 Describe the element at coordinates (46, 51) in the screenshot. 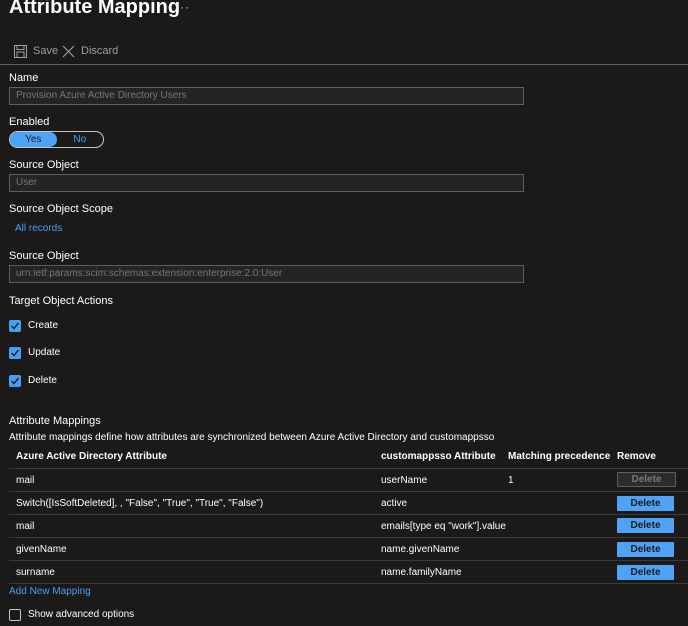

I see `save-label: Save` at that location.